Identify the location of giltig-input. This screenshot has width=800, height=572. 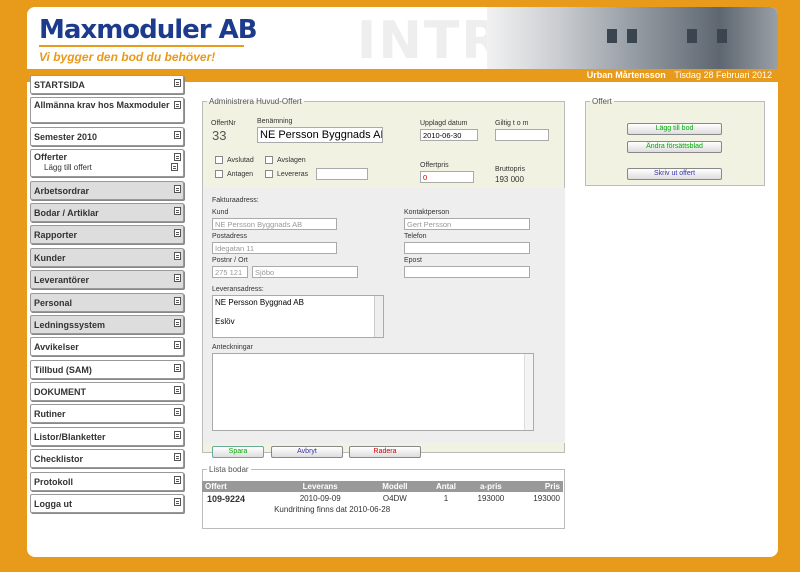
(522, 135).